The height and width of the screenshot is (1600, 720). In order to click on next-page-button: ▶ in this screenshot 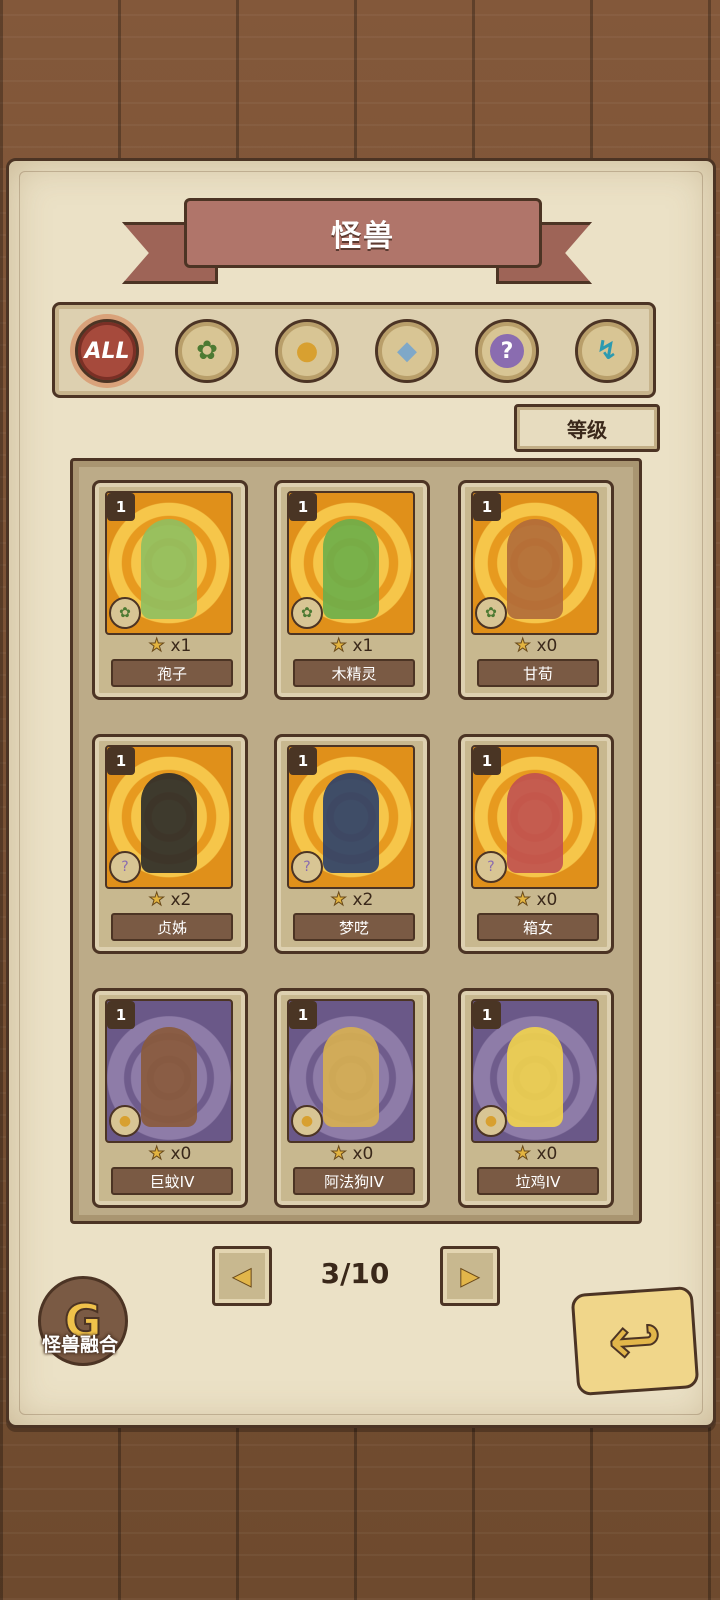, I will do `click(470, 1276)`.